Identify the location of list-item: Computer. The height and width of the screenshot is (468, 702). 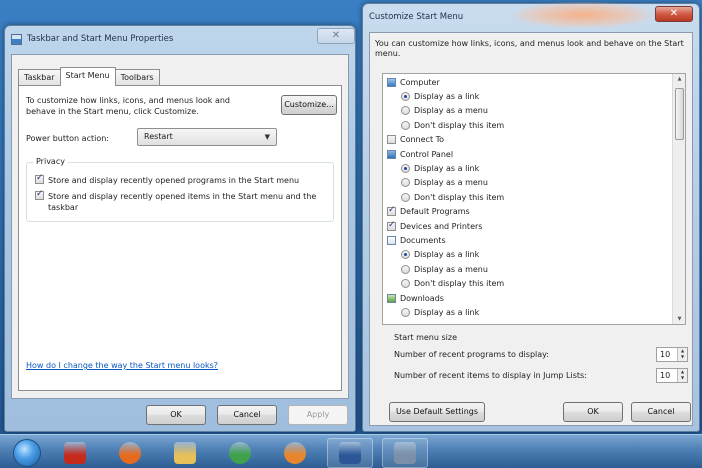
(413, 82).